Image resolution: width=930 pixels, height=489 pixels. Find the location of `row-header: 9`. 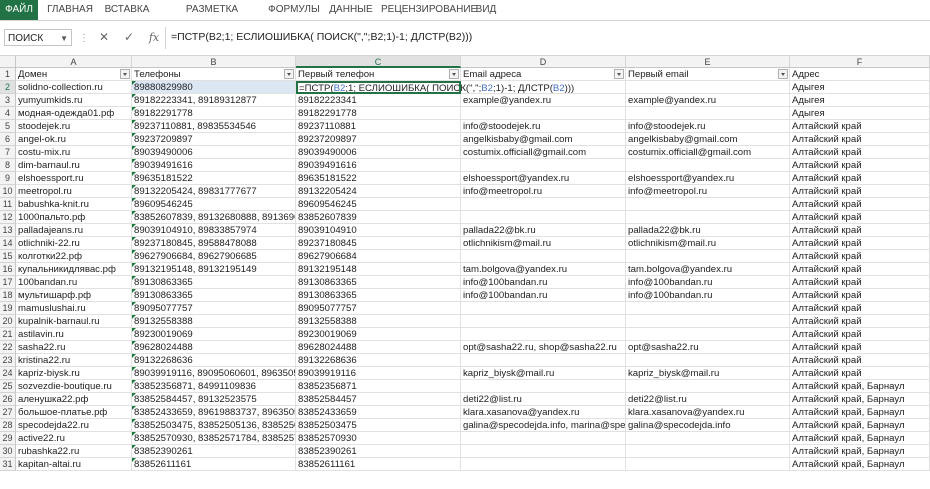

row-header: 9 is located at coordinates (8, 178).